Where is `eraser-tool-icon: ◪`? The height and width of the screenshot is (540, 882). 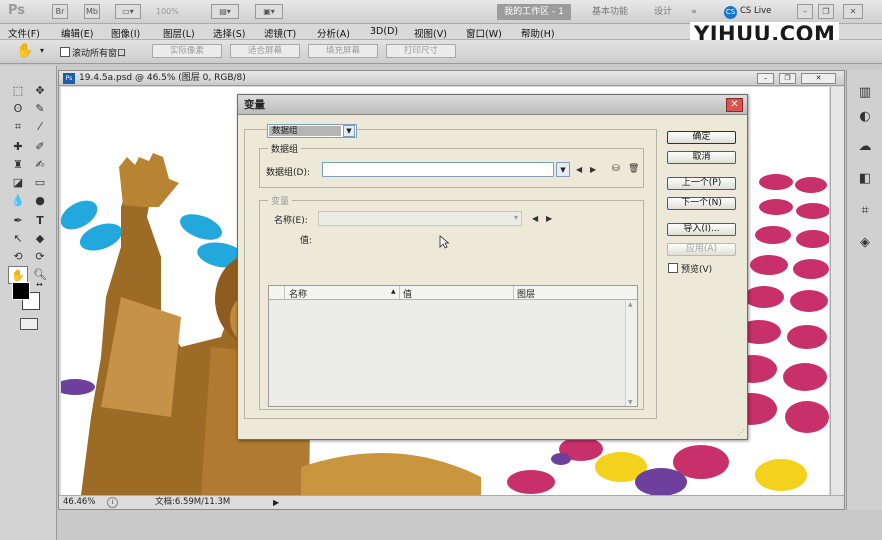
eraser-tool-icon: ◪ is located at coordinates (18, 183).